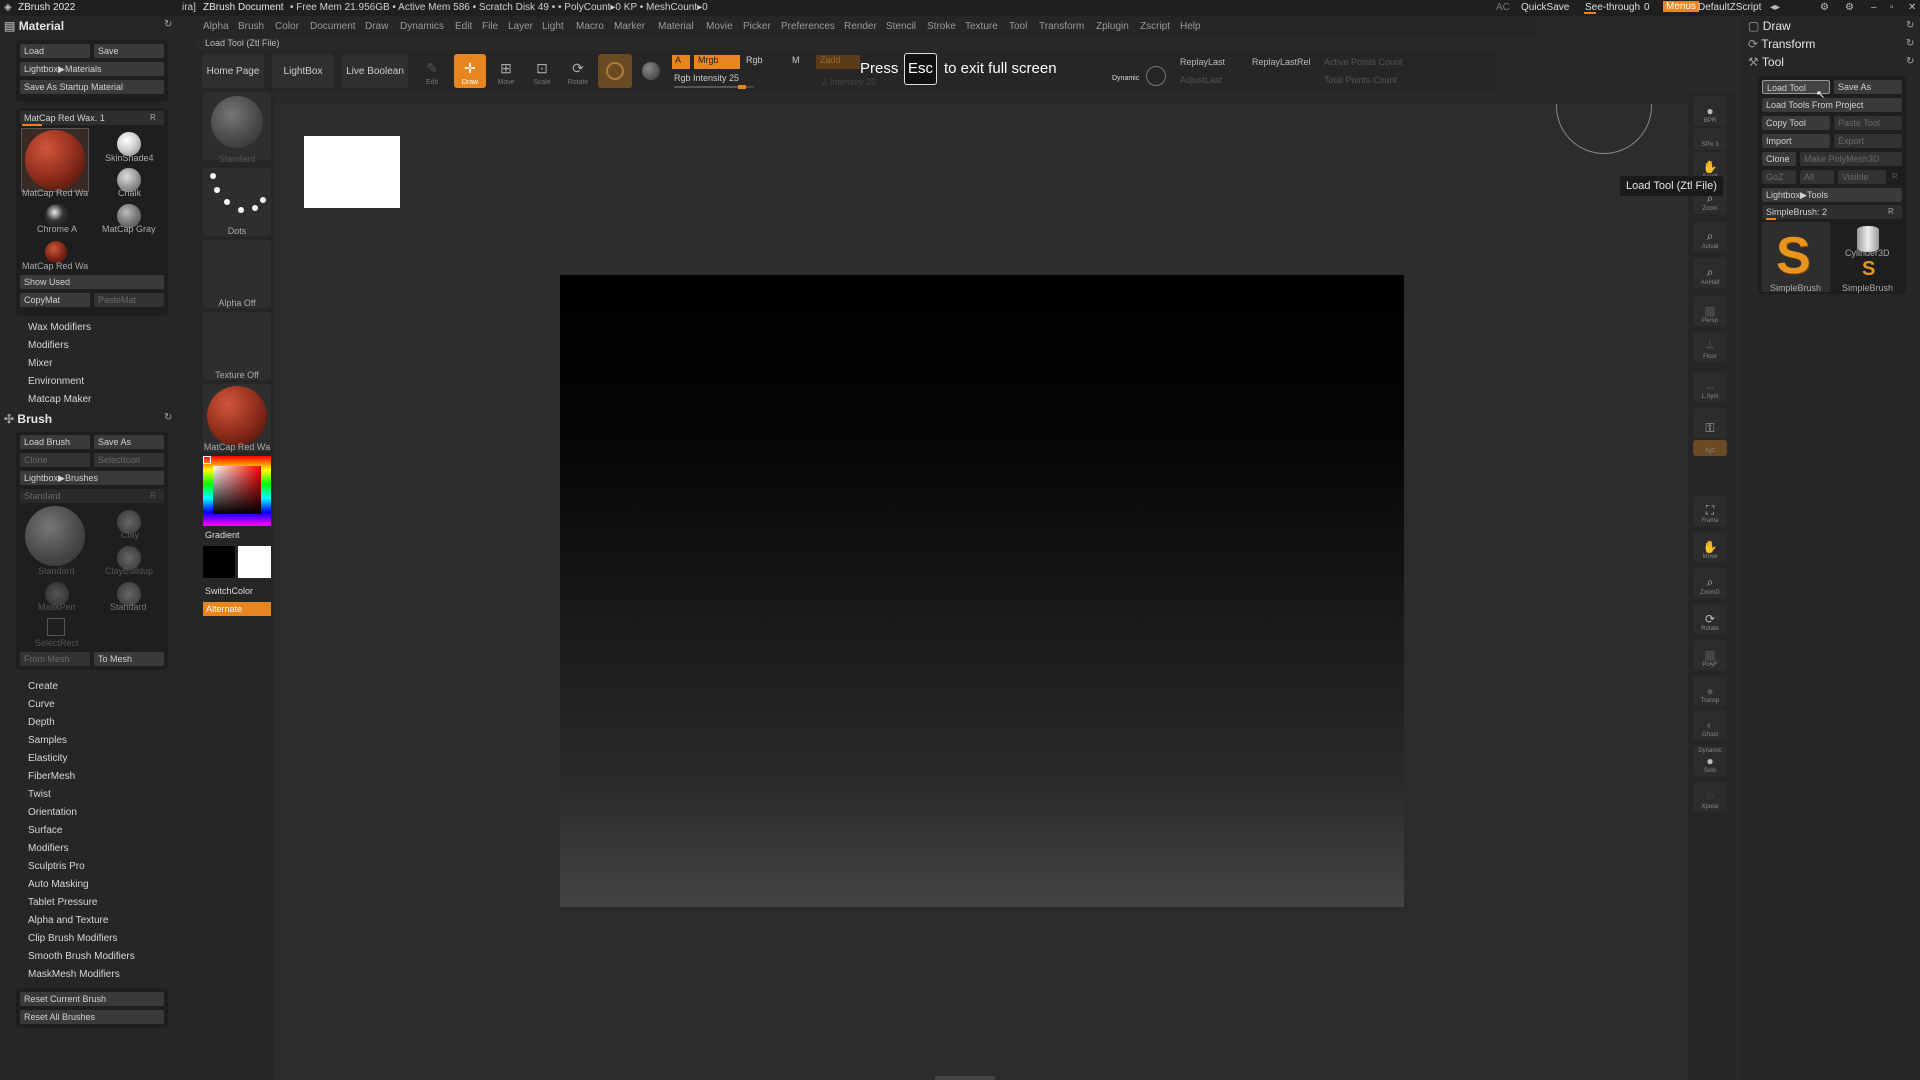  What do you see at coordinates (28, 419) in the screenshot?
I see `brush-header: ✣ Brush` at bounding box center [28, 419].